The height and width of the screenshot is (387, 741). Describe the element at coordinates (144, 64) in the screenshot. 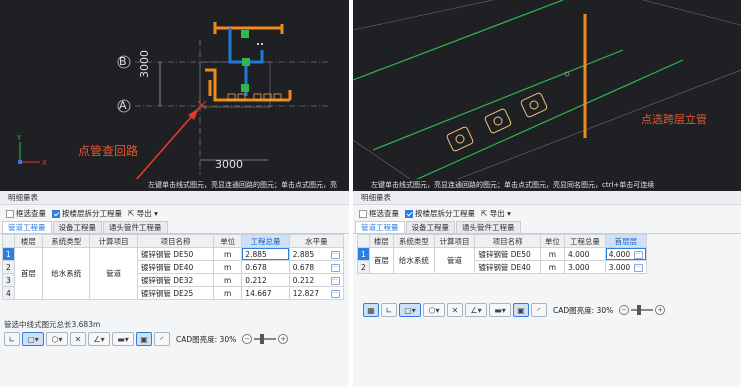

I see `dimension-vertical: 3000` at that location.